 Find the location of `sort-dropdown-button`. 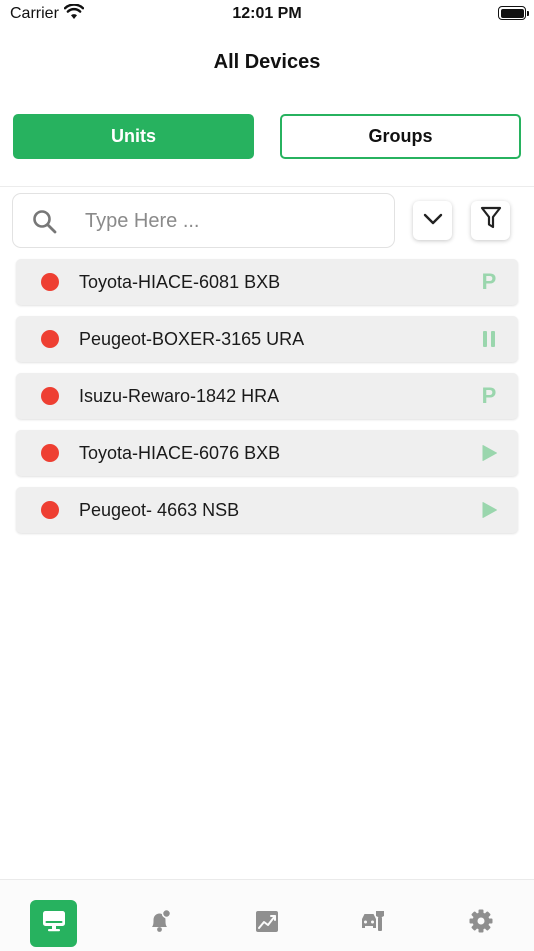

sort-dropdown-button is located at coordinates (432, 220).